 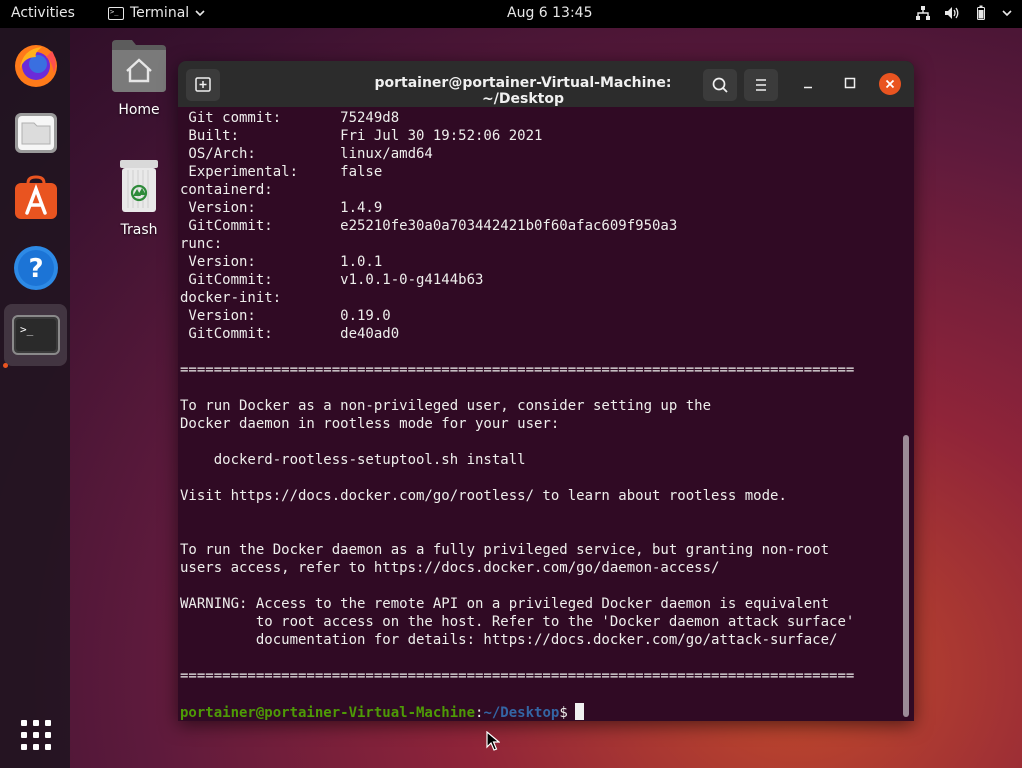 I want to click on new-tab-icon, so click(x=203, y=84).